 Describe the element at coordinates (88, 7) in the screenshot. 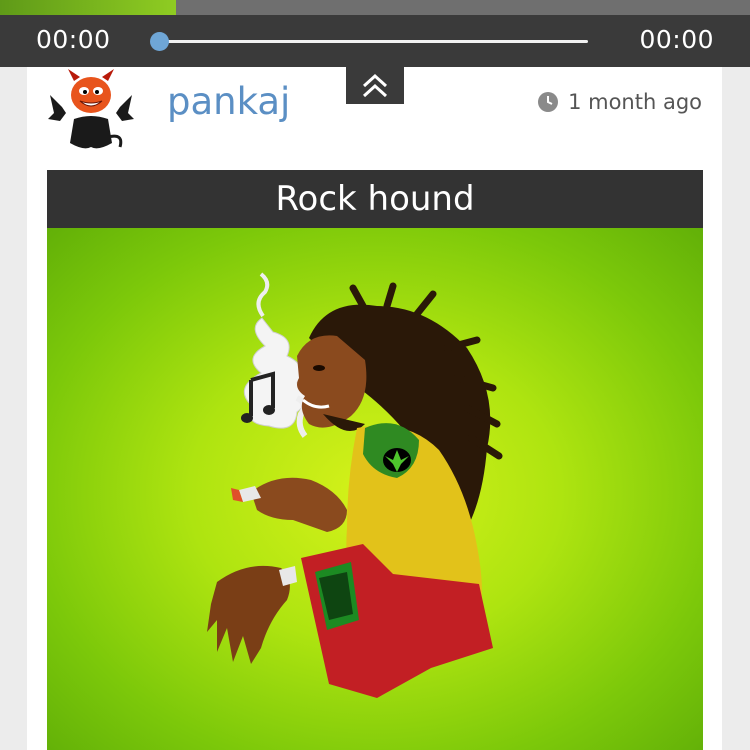

I see `loading-strip-fill` at that location.